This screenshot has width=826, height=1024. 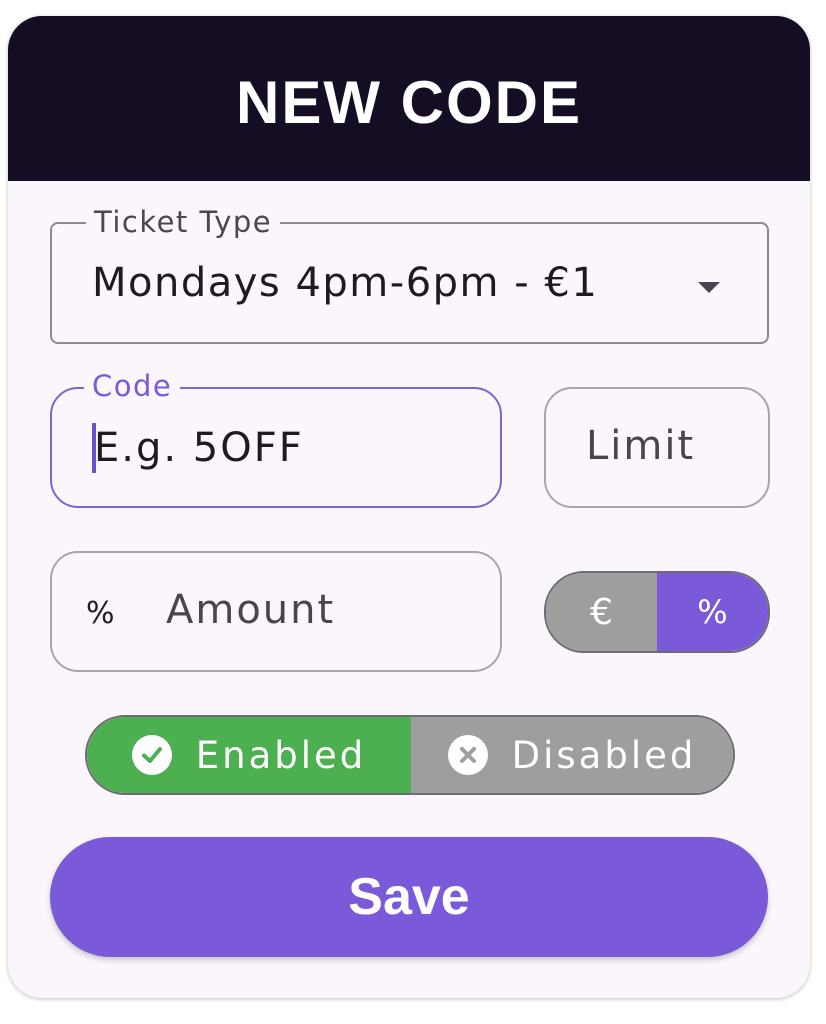 What do you see at coordinates (151, 755) in the screenshot?
I see `check-circle-icon` at bounding box center [151, 755].